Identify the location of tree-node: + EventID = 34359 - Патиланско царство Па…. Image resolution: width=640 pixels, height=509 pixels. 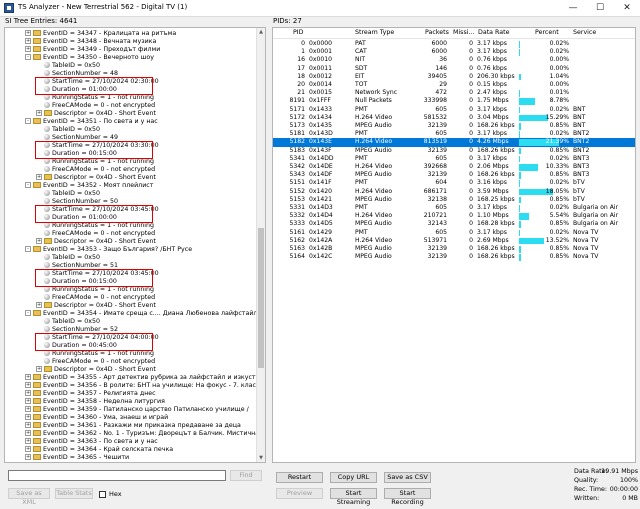
(137, 410).